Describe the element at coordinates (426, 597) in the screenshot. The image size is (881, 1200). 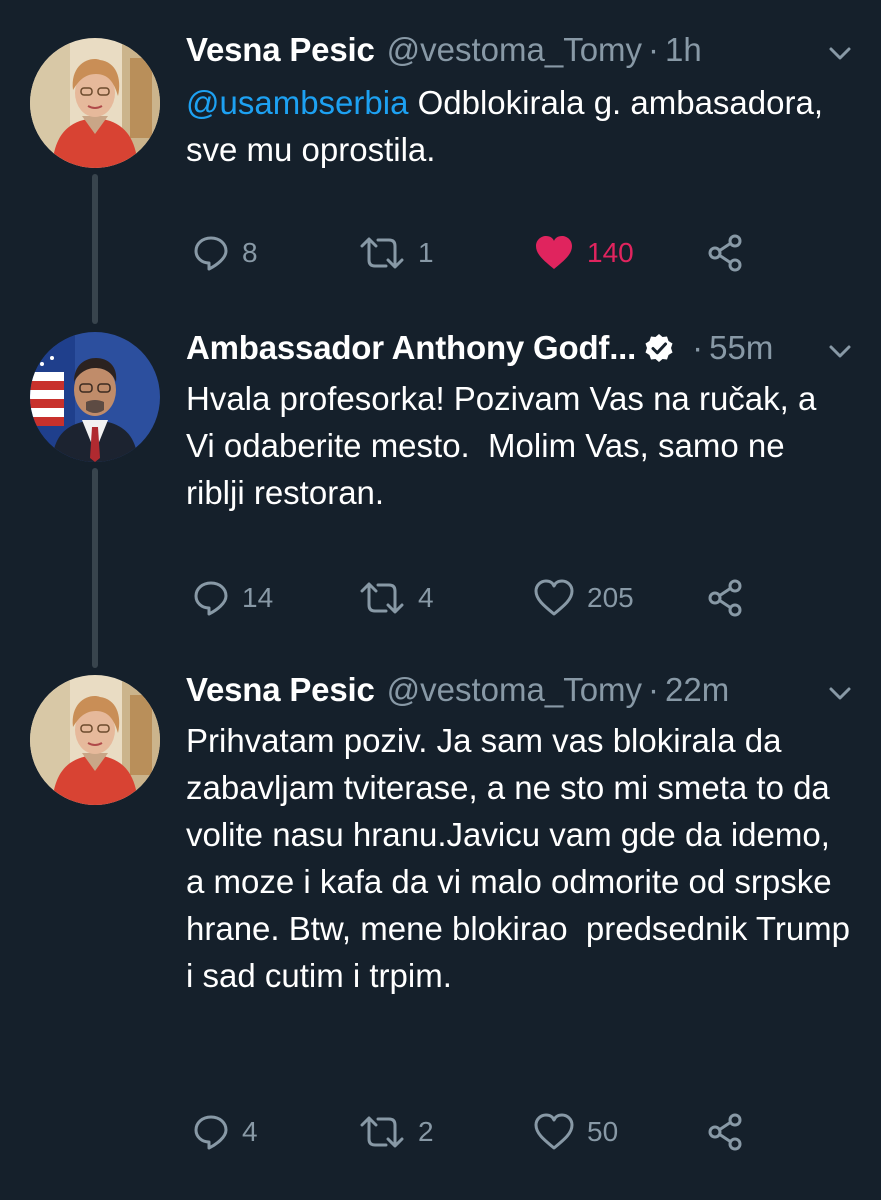
I see `retweet-count: 4` at that location.